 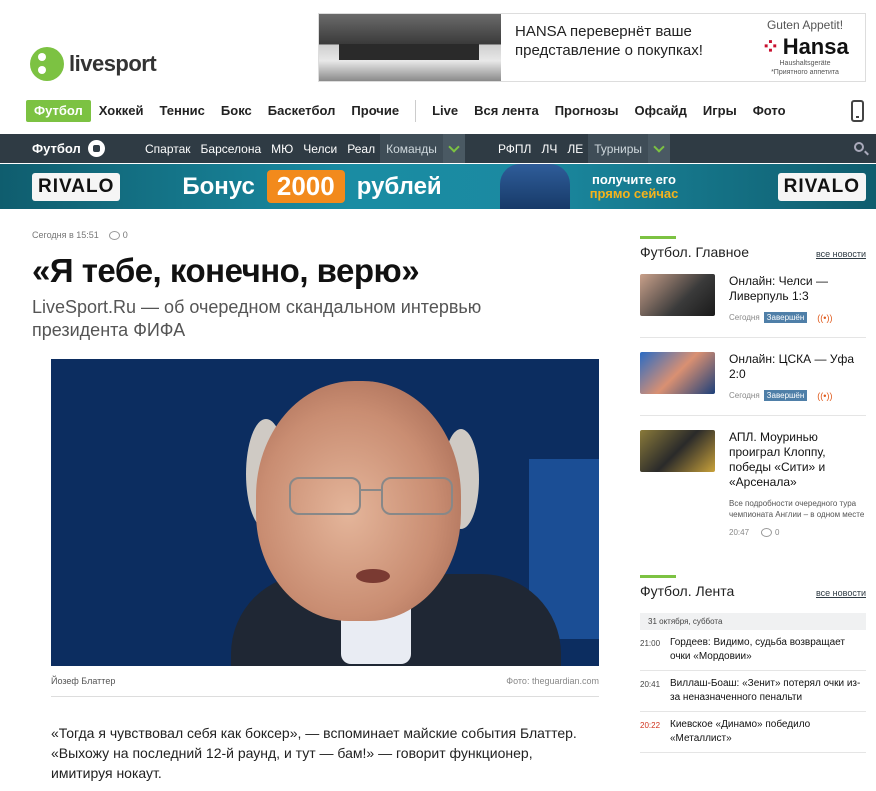 What do you see at coordinates (753, 587) in the screenshot?
I see `feed-header: Футбол. Лента все новости` at bounding box center [753, 587].